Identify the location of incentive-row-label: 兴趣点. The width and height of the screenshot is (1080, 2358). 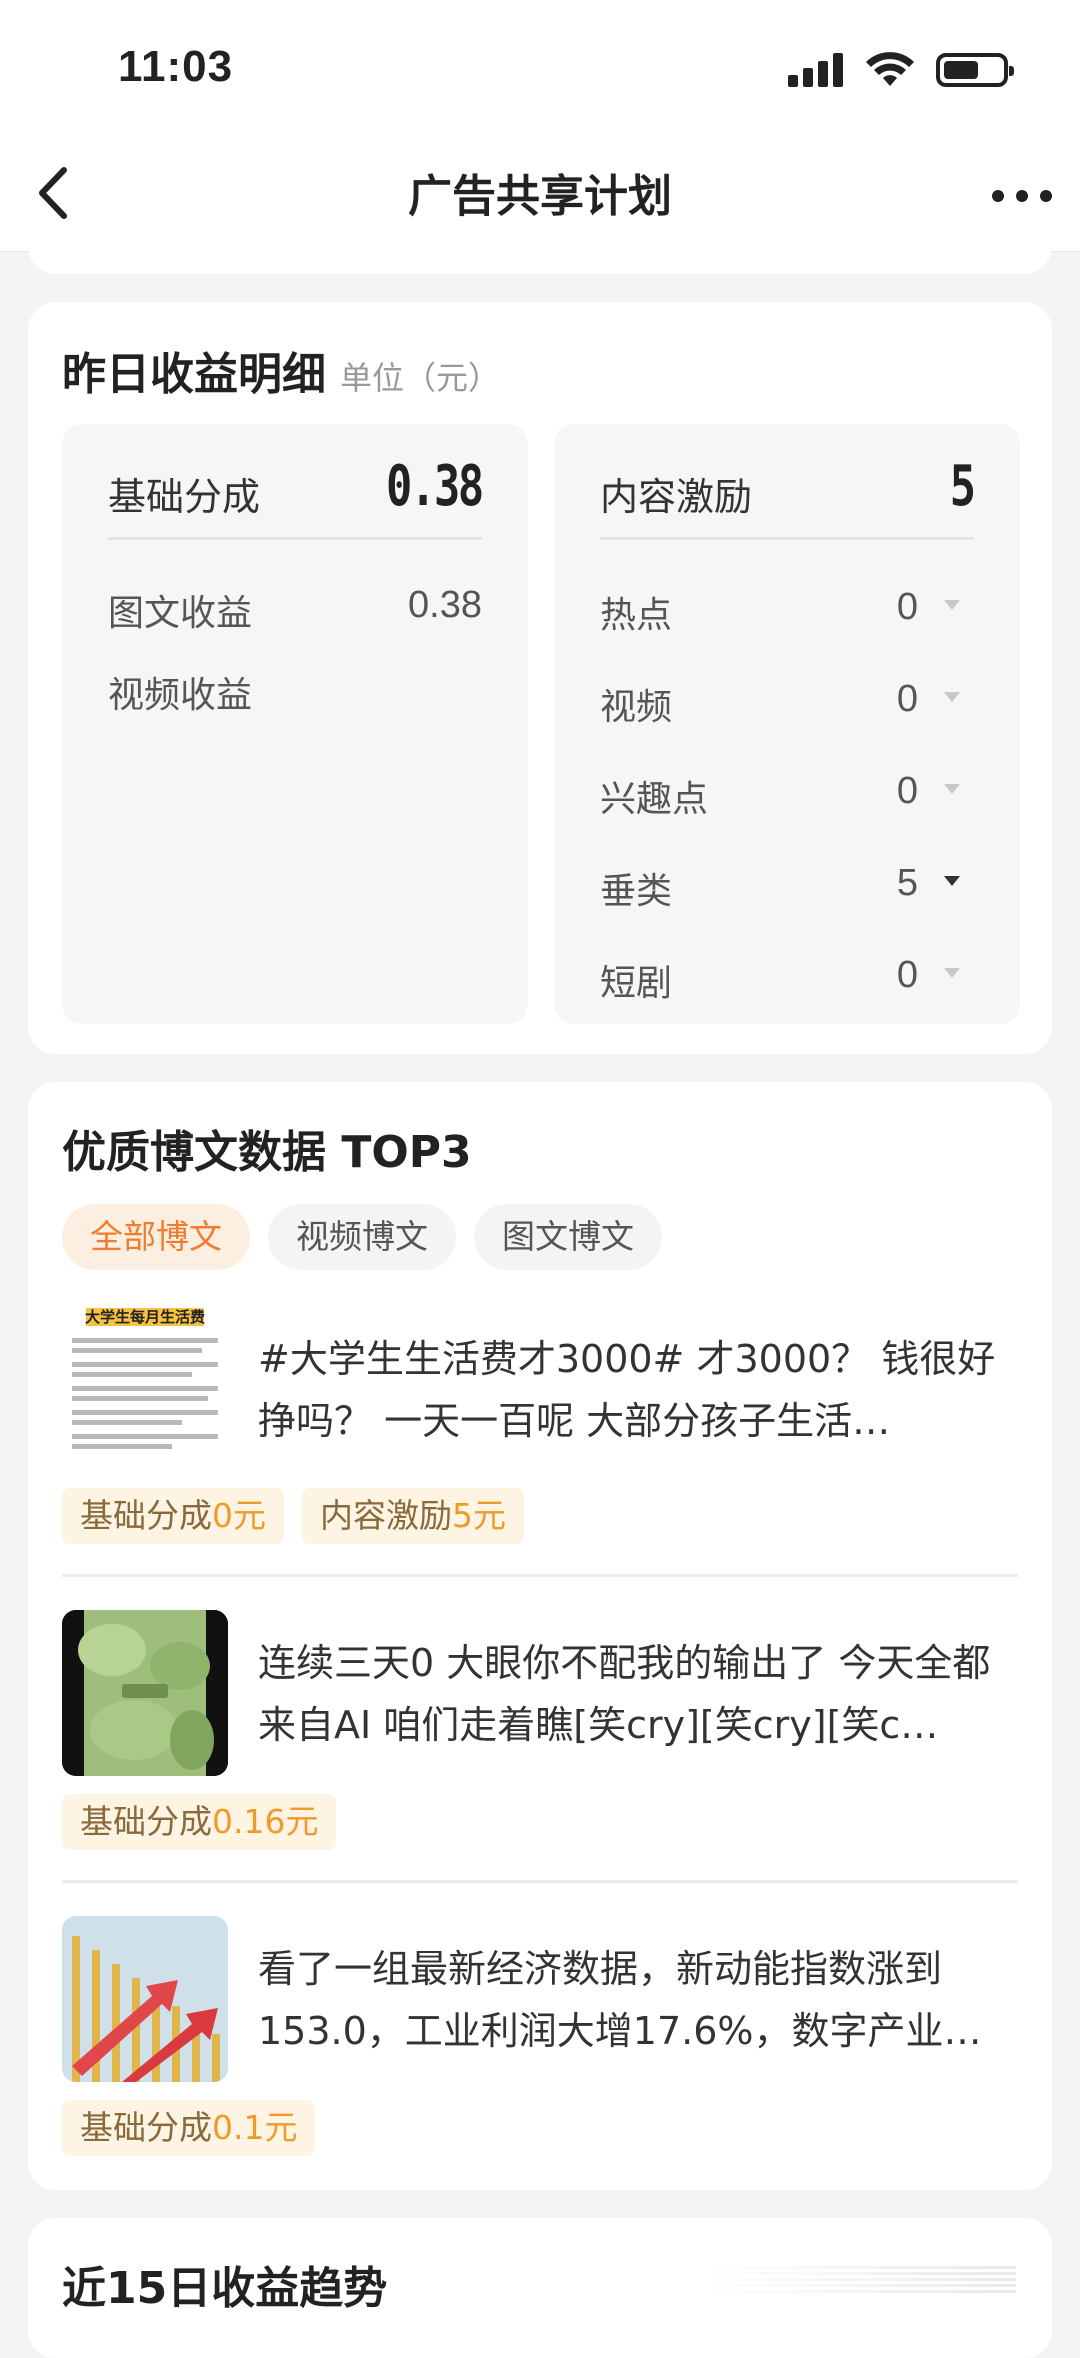
(654, 799).